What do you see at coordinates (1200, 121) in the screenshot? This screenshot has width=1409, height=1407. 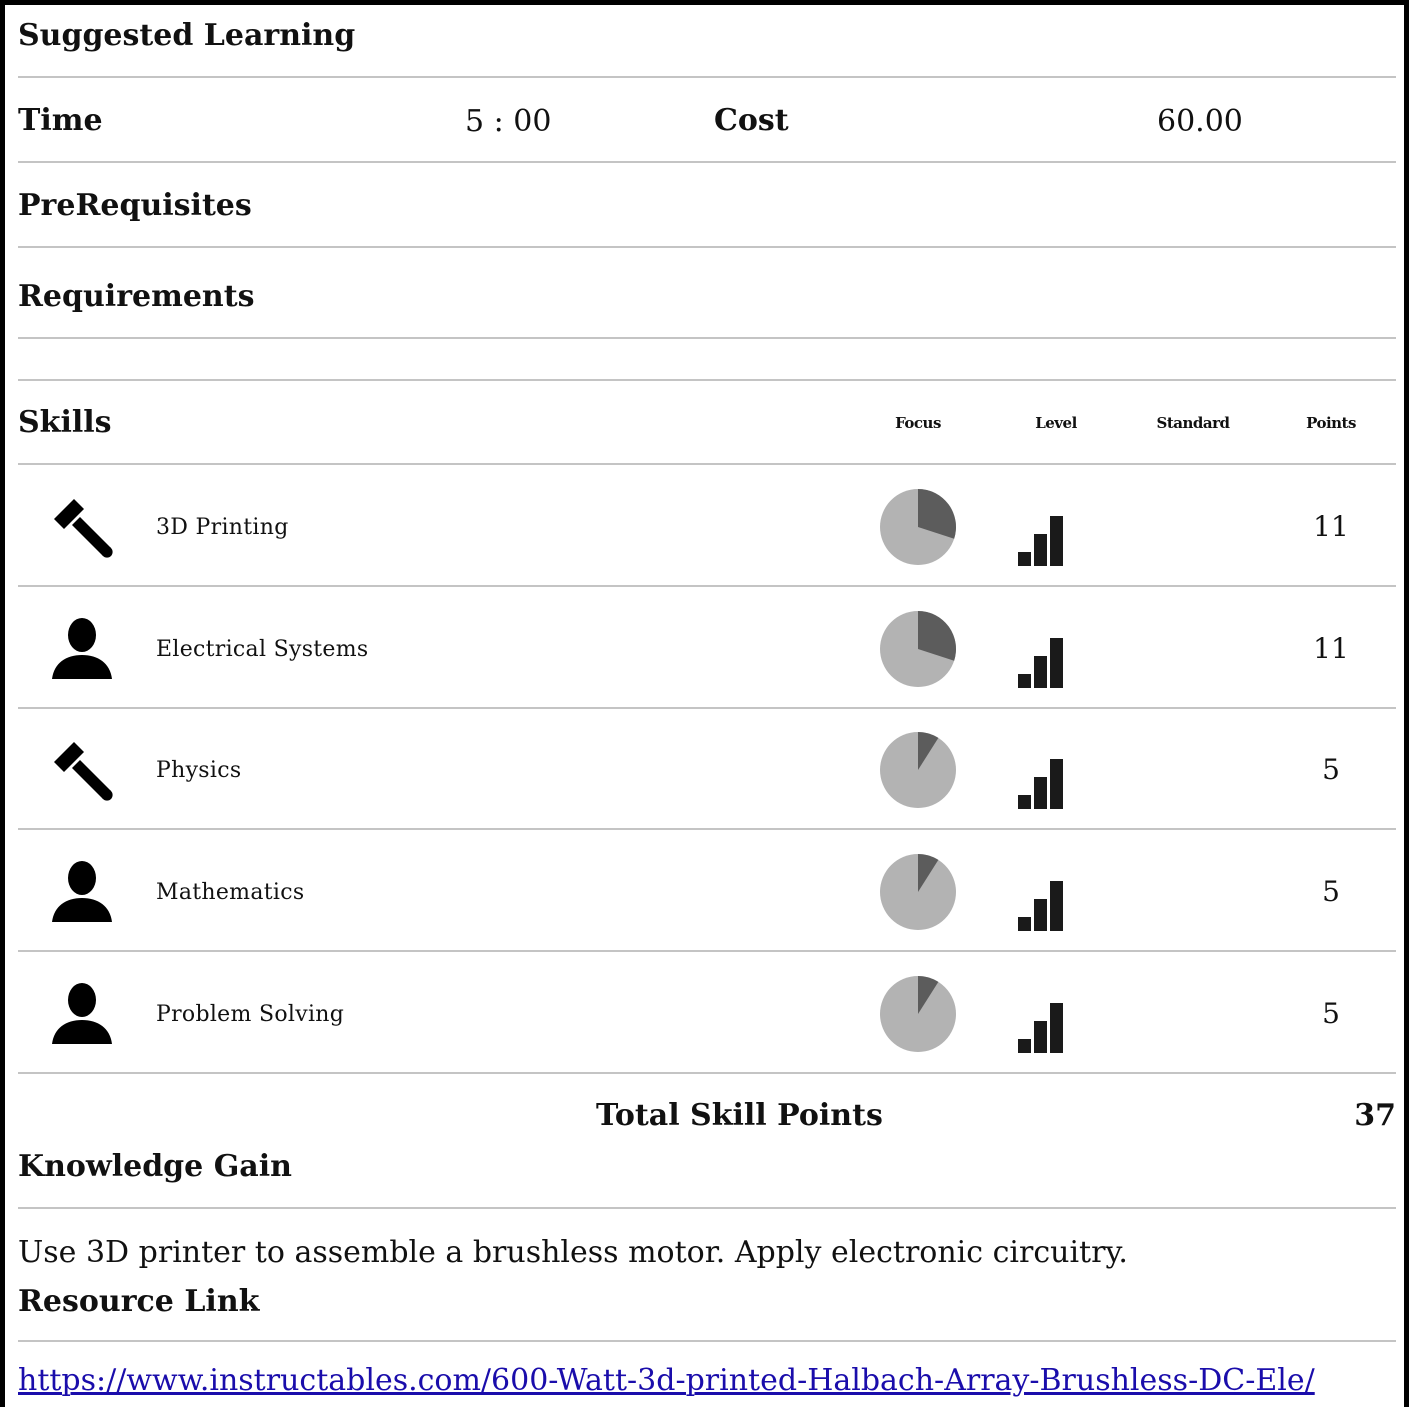 I see `cost-value: 60.00` at bounding box center [1200, 121].